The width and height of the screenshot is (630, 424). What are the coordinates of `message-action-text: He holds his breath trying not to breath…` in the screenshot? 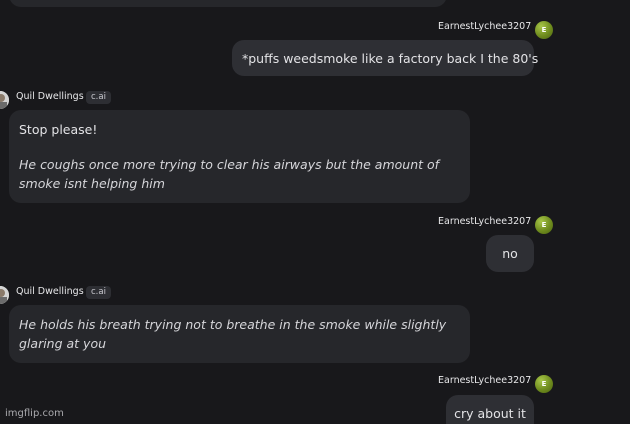 It's located at (233, 334).